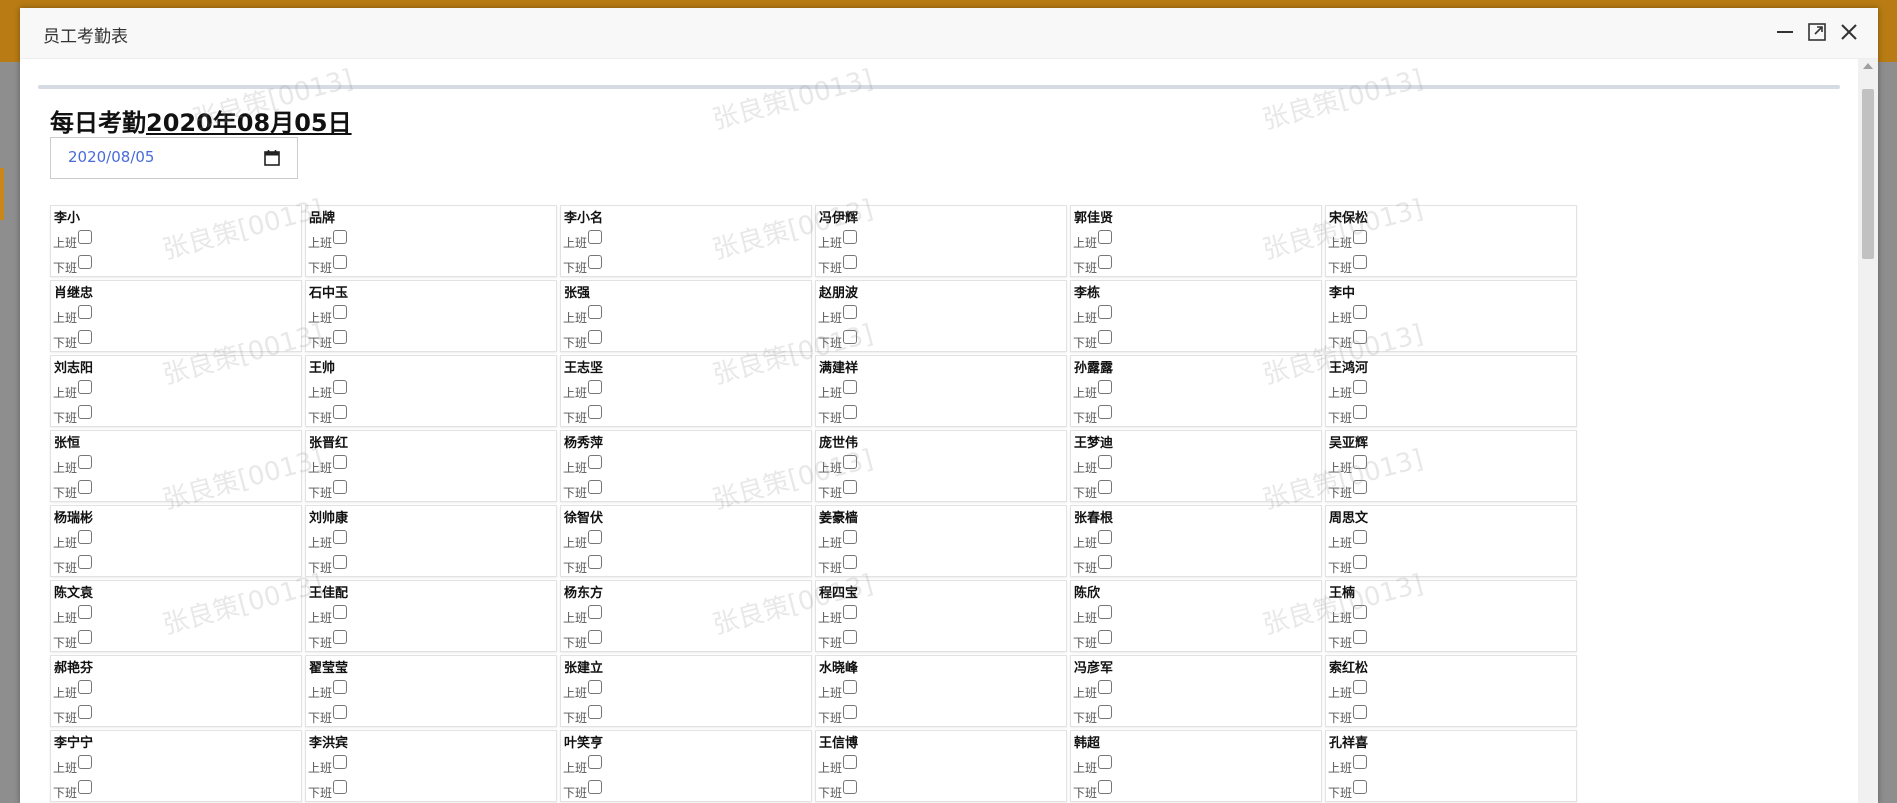 This screenshot has width=1897, height=803. What do you see at coordinates (1817, 32) in the screenshot?
I see `maximize-button` at bounding box center [1817, 32].